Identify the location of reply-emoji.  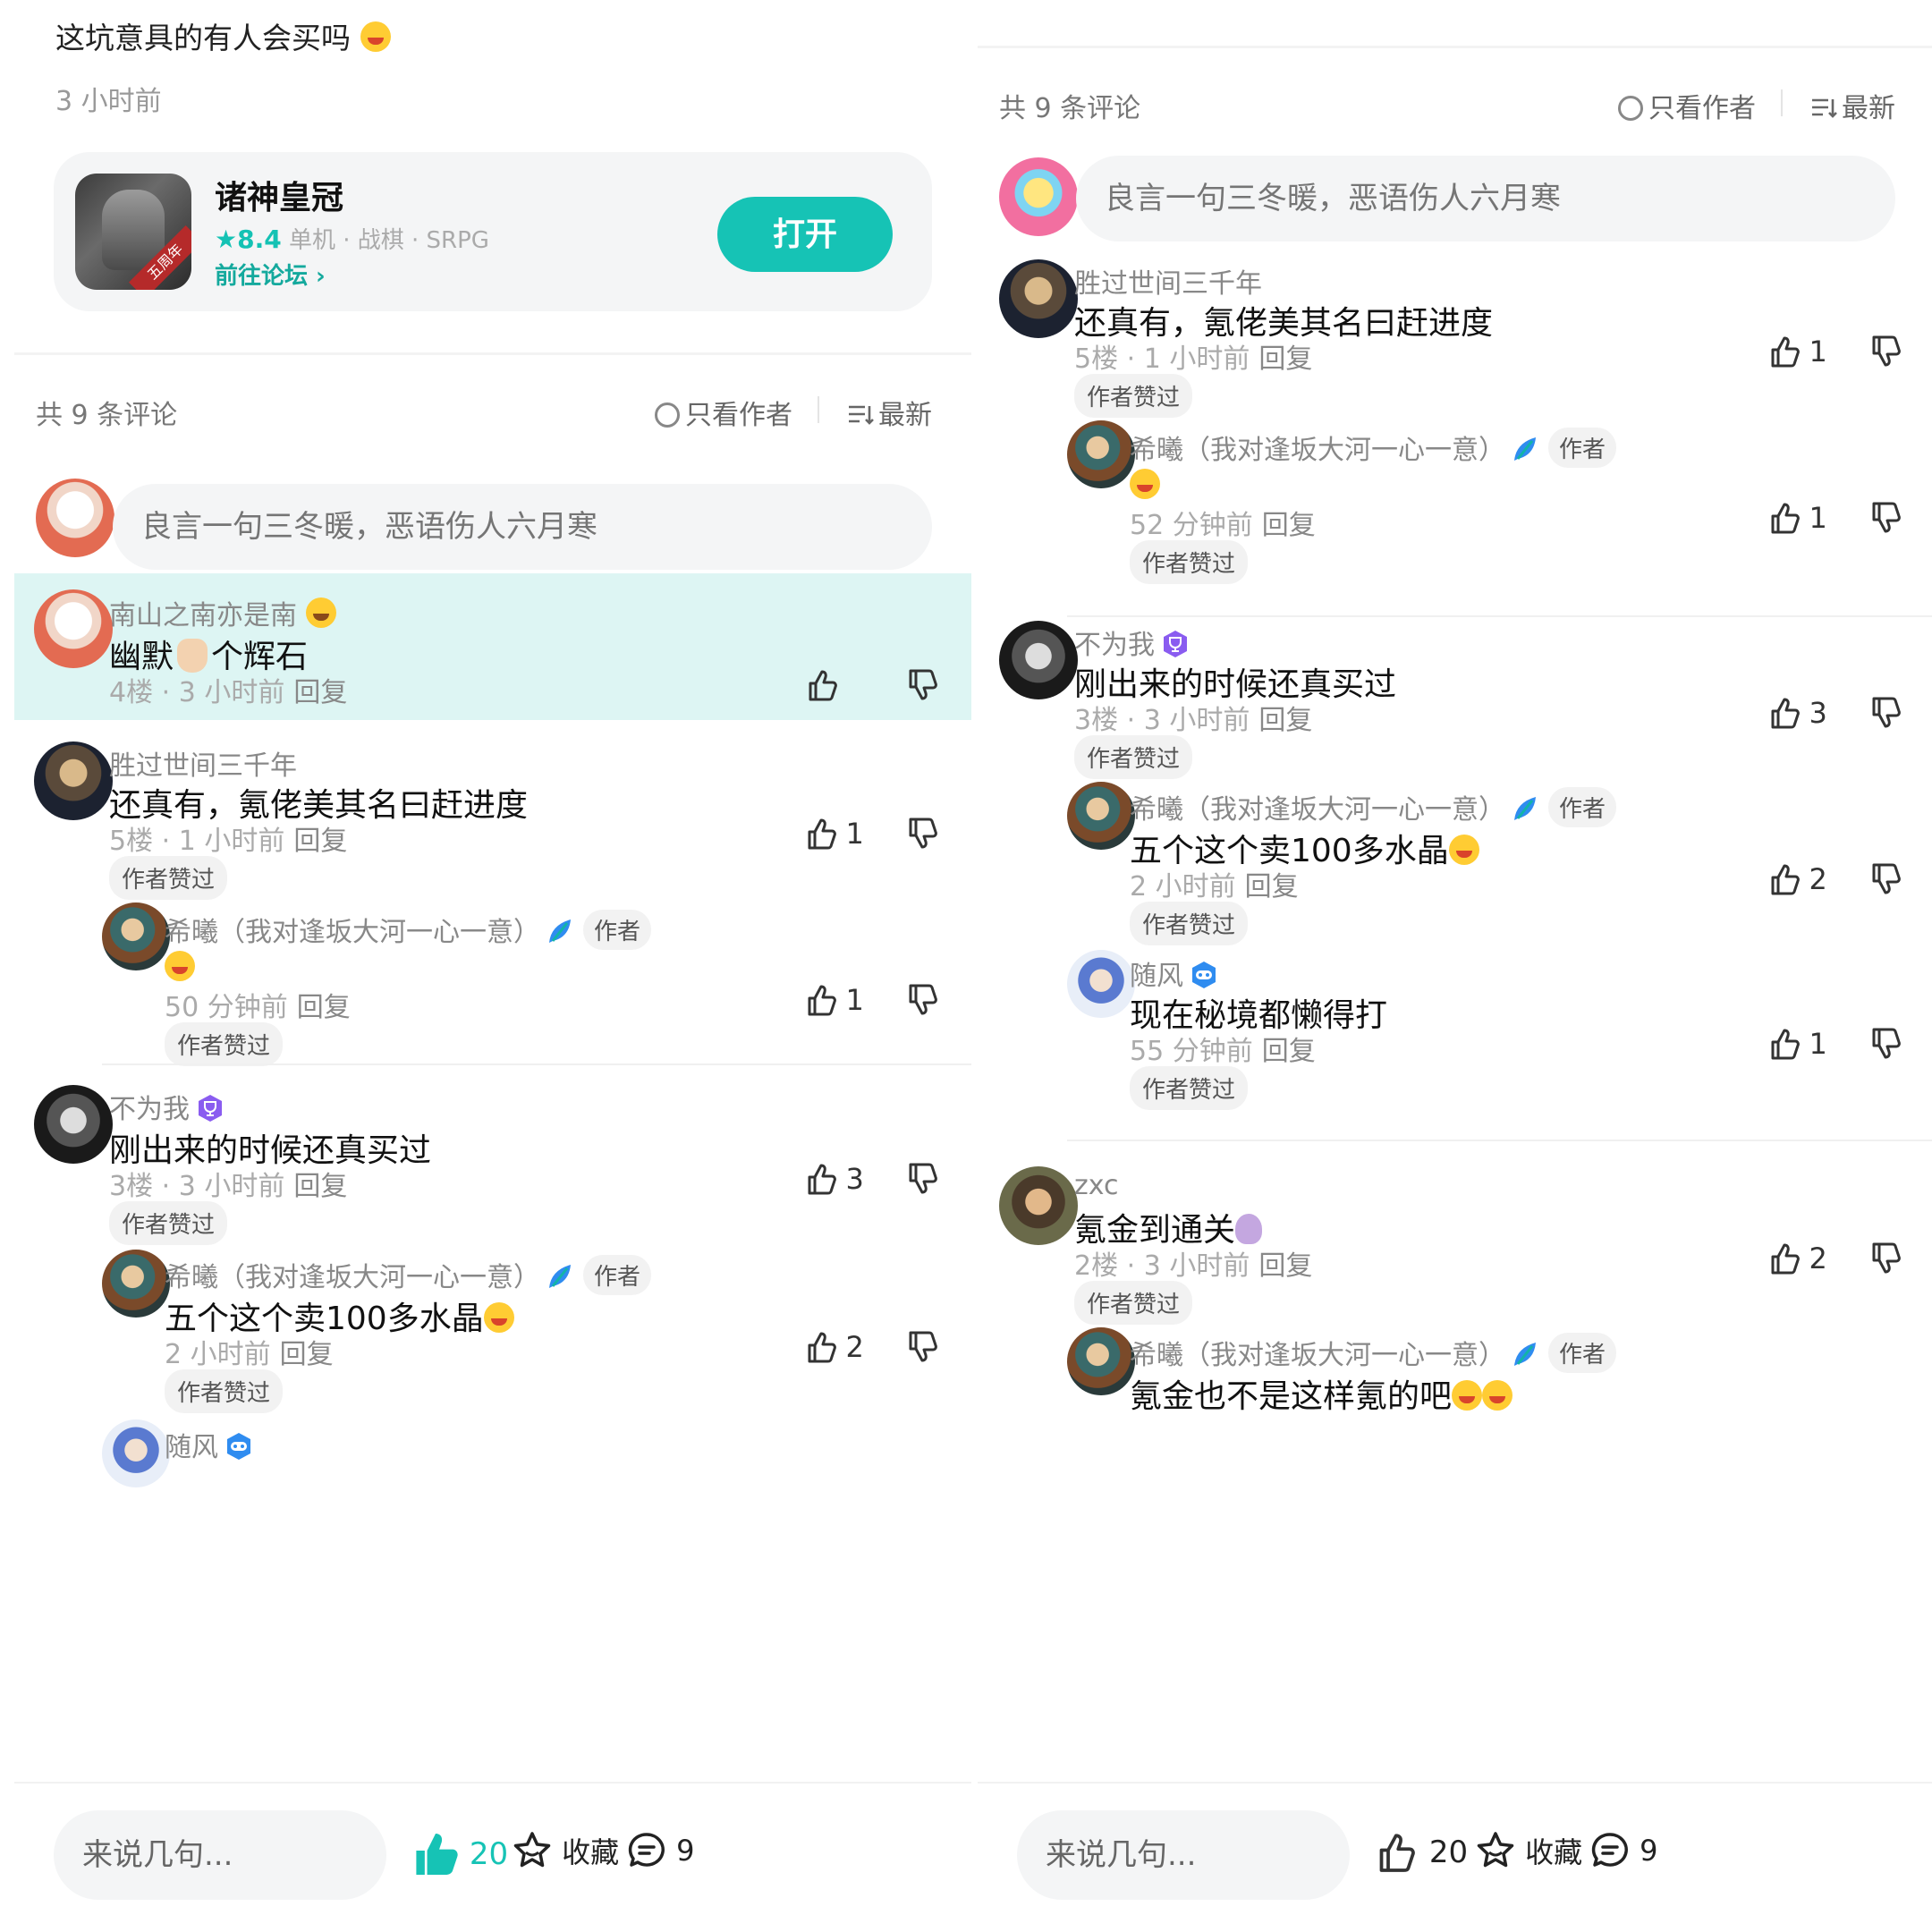
(180, 966).